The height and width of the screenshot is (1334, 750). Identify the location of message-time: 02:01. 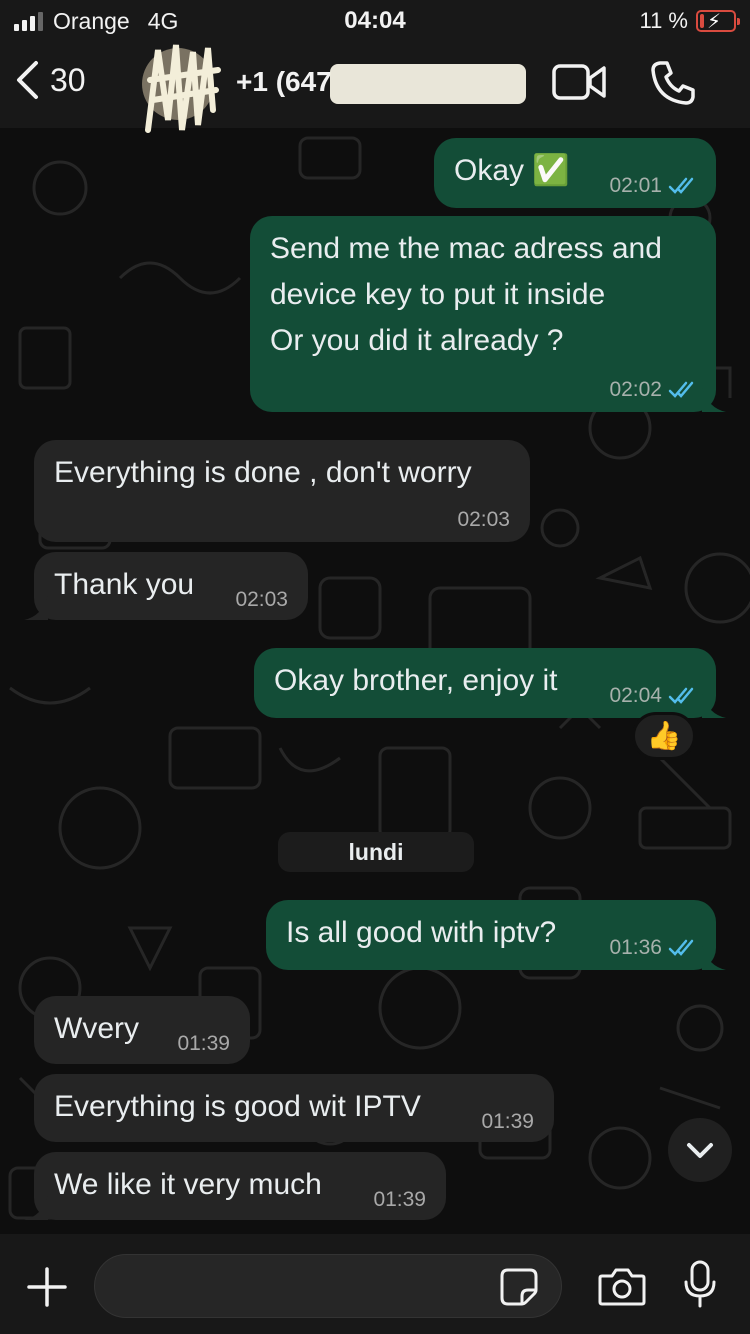
(635, 185).